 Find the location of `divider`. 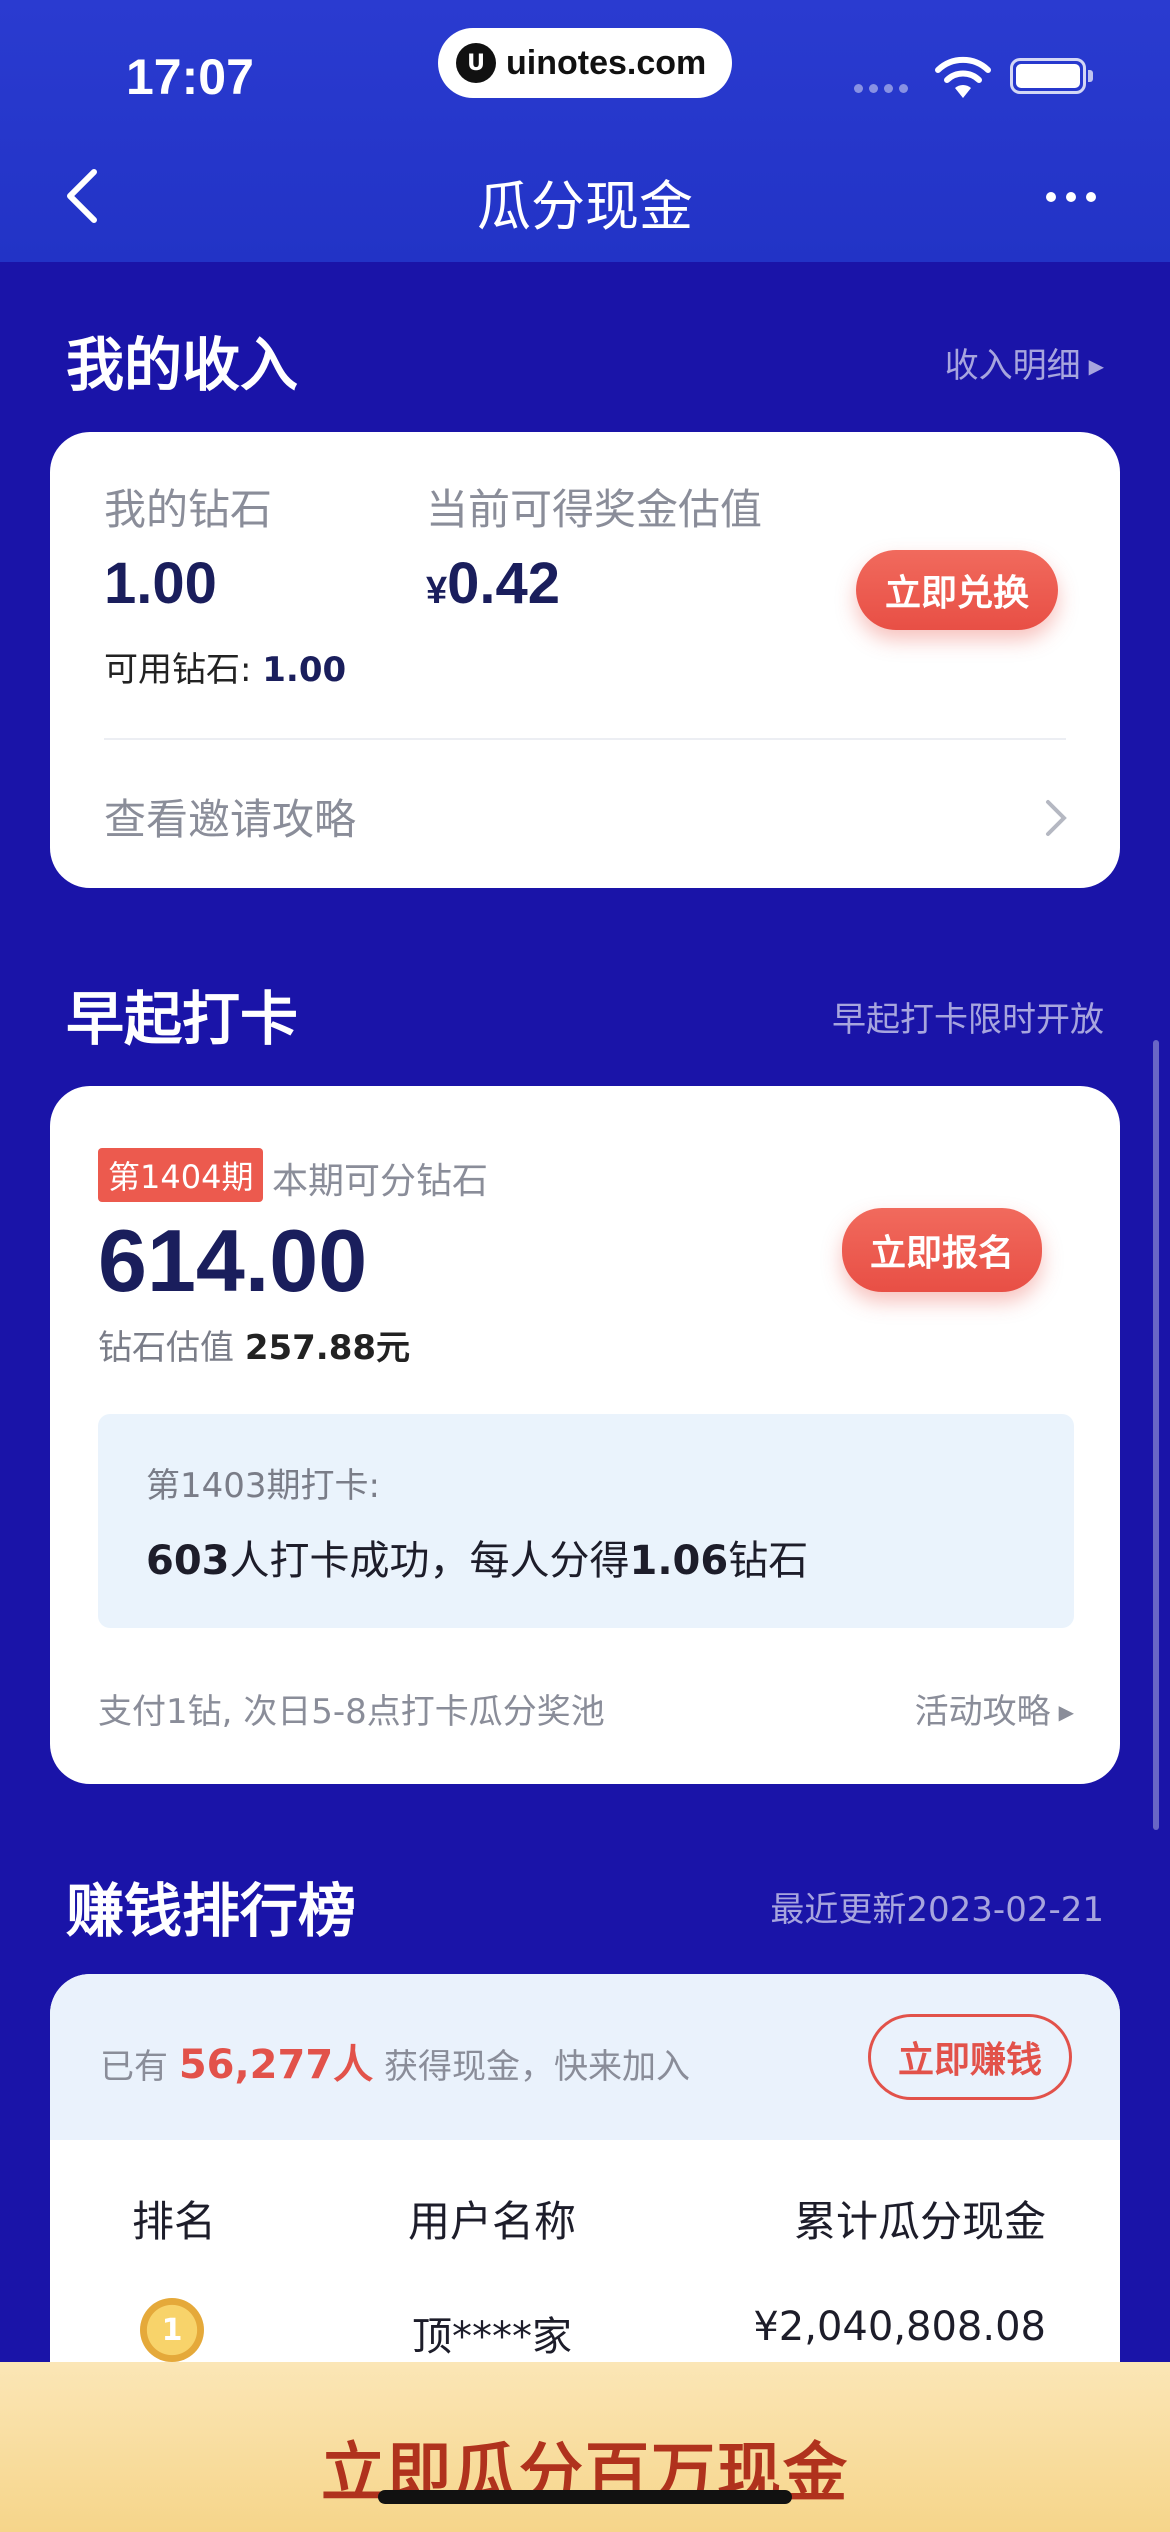

divider is located at coordinates (585, 739).